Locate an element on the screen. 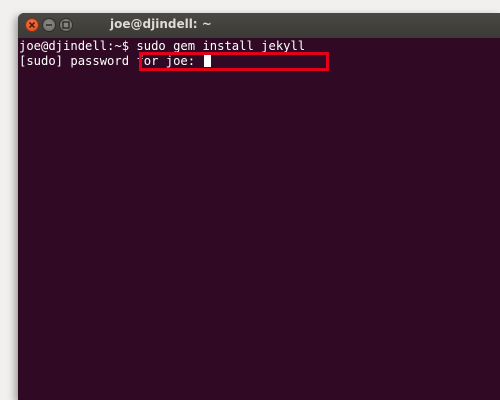 The width and height of the screenshot is (500, 400). password-line: [sudo] password for joe: is located at coordinates (259, 61).